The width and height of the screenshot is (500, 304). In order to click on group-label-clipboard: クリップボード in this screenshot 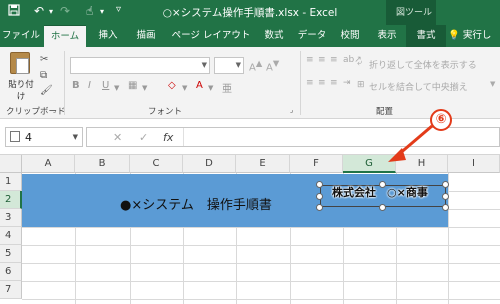, I will do `click(36, 112)`.